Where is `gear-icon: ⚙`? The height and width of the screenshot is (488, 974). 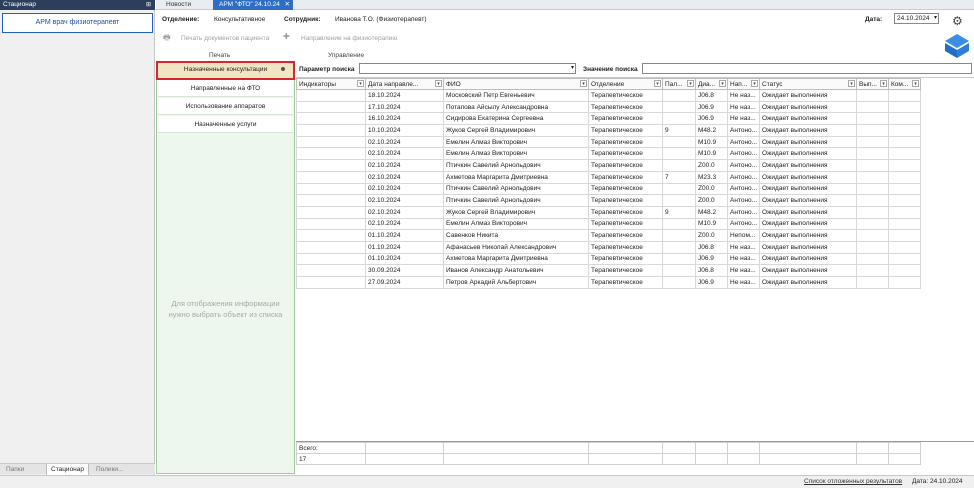 gear-icon: ⚙ is located at coordinates (957, 21).